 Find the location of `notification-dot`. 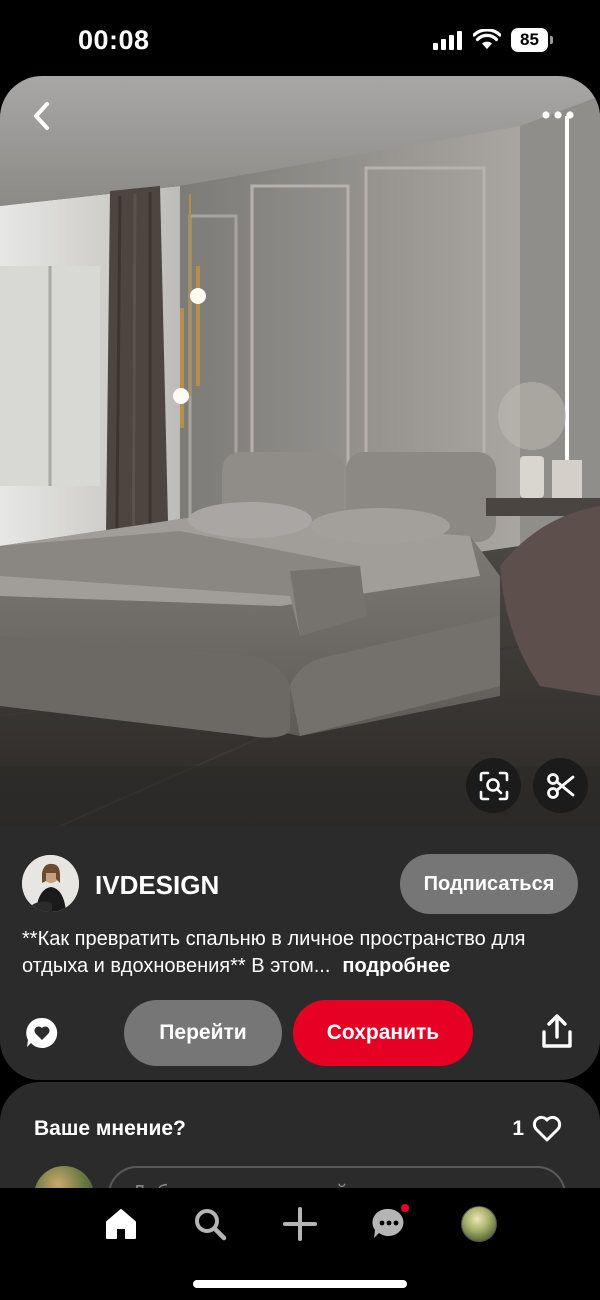

notification-dot is located at coordinates (405, 1208).